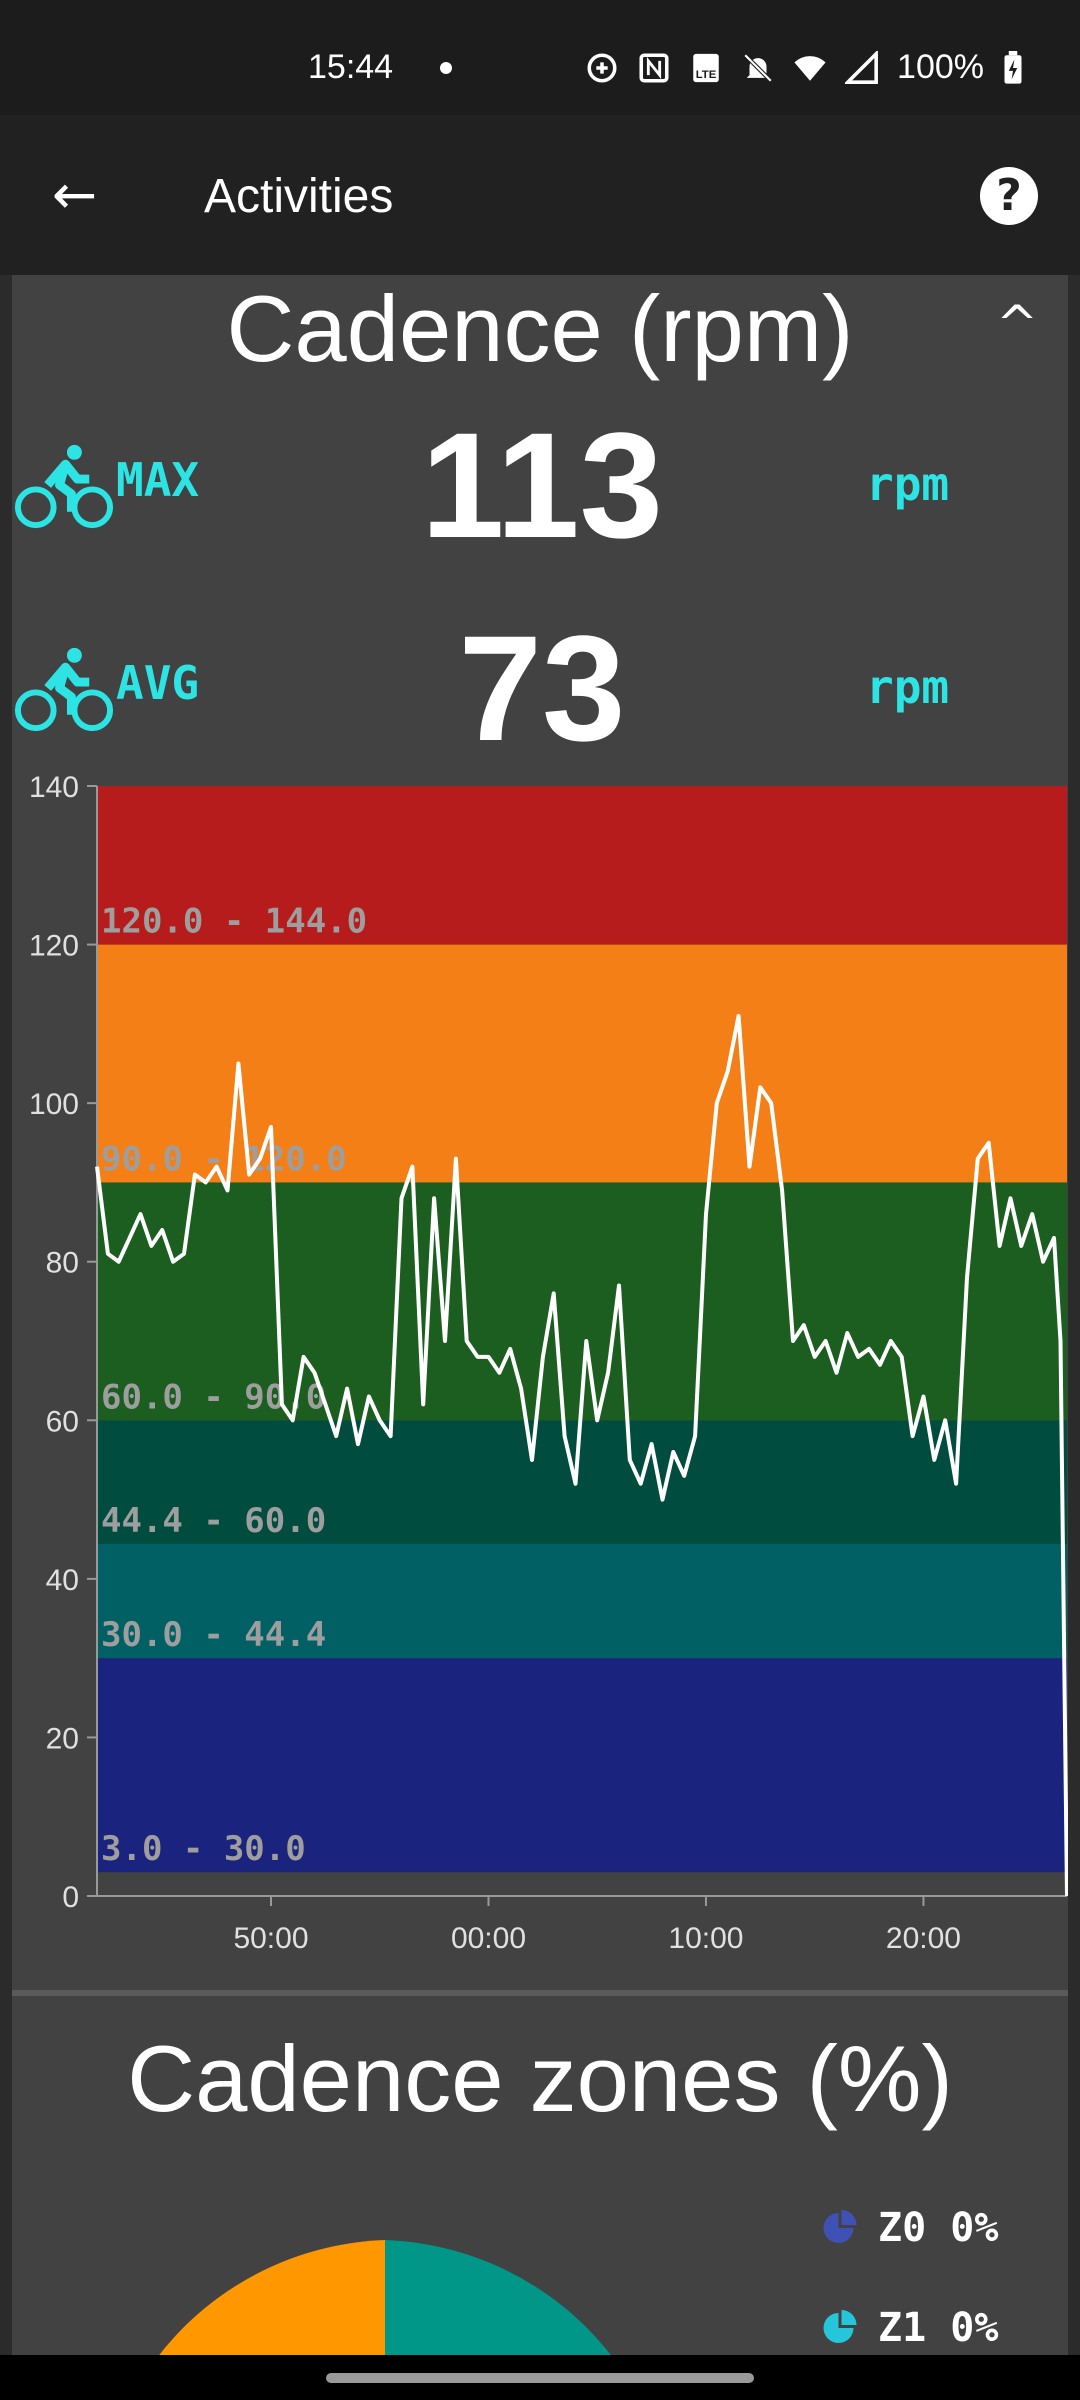  I want to click on zone-label: 90.0 - 120.0, so click(224, 1159).